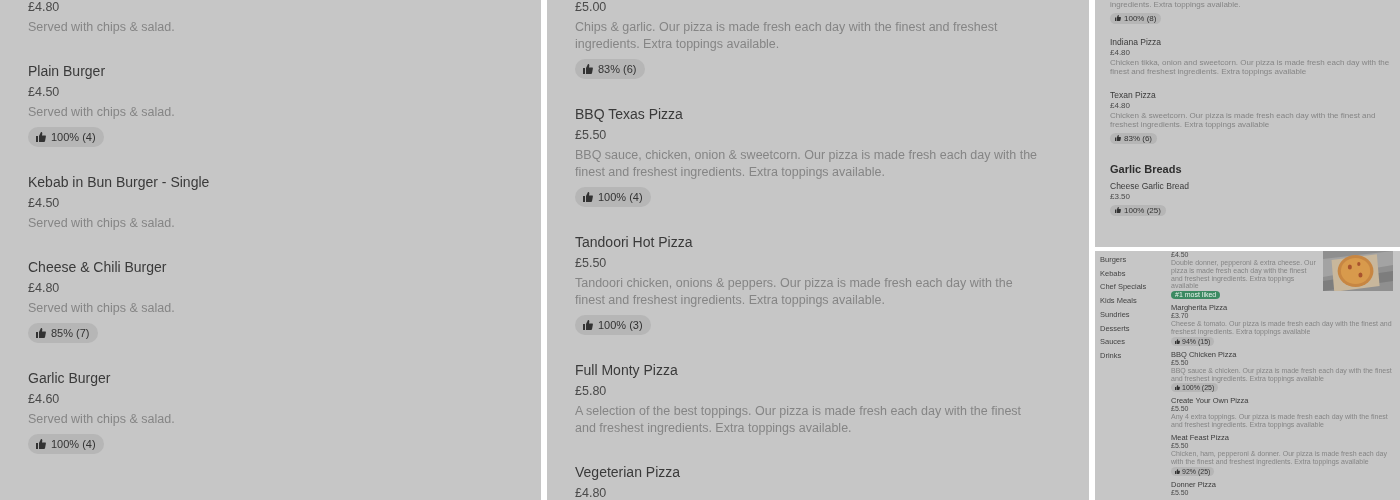  What do you see at coordinates (810, 114) in the screenshot?
I see `dish-name: BBQ Texas Pizza` at bounding box center [810, 114].